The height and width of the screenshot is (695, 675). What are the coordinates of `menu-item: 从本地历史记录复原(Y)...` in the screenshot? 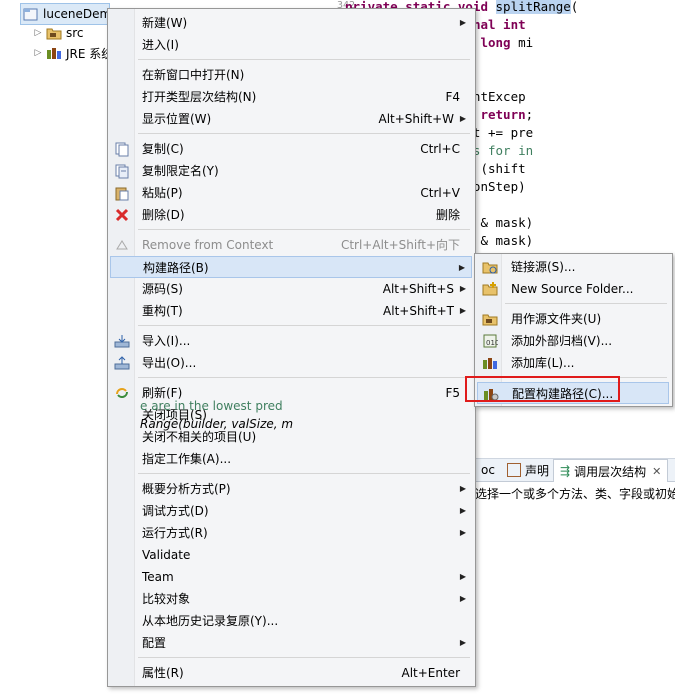 It's located at (291, 621).